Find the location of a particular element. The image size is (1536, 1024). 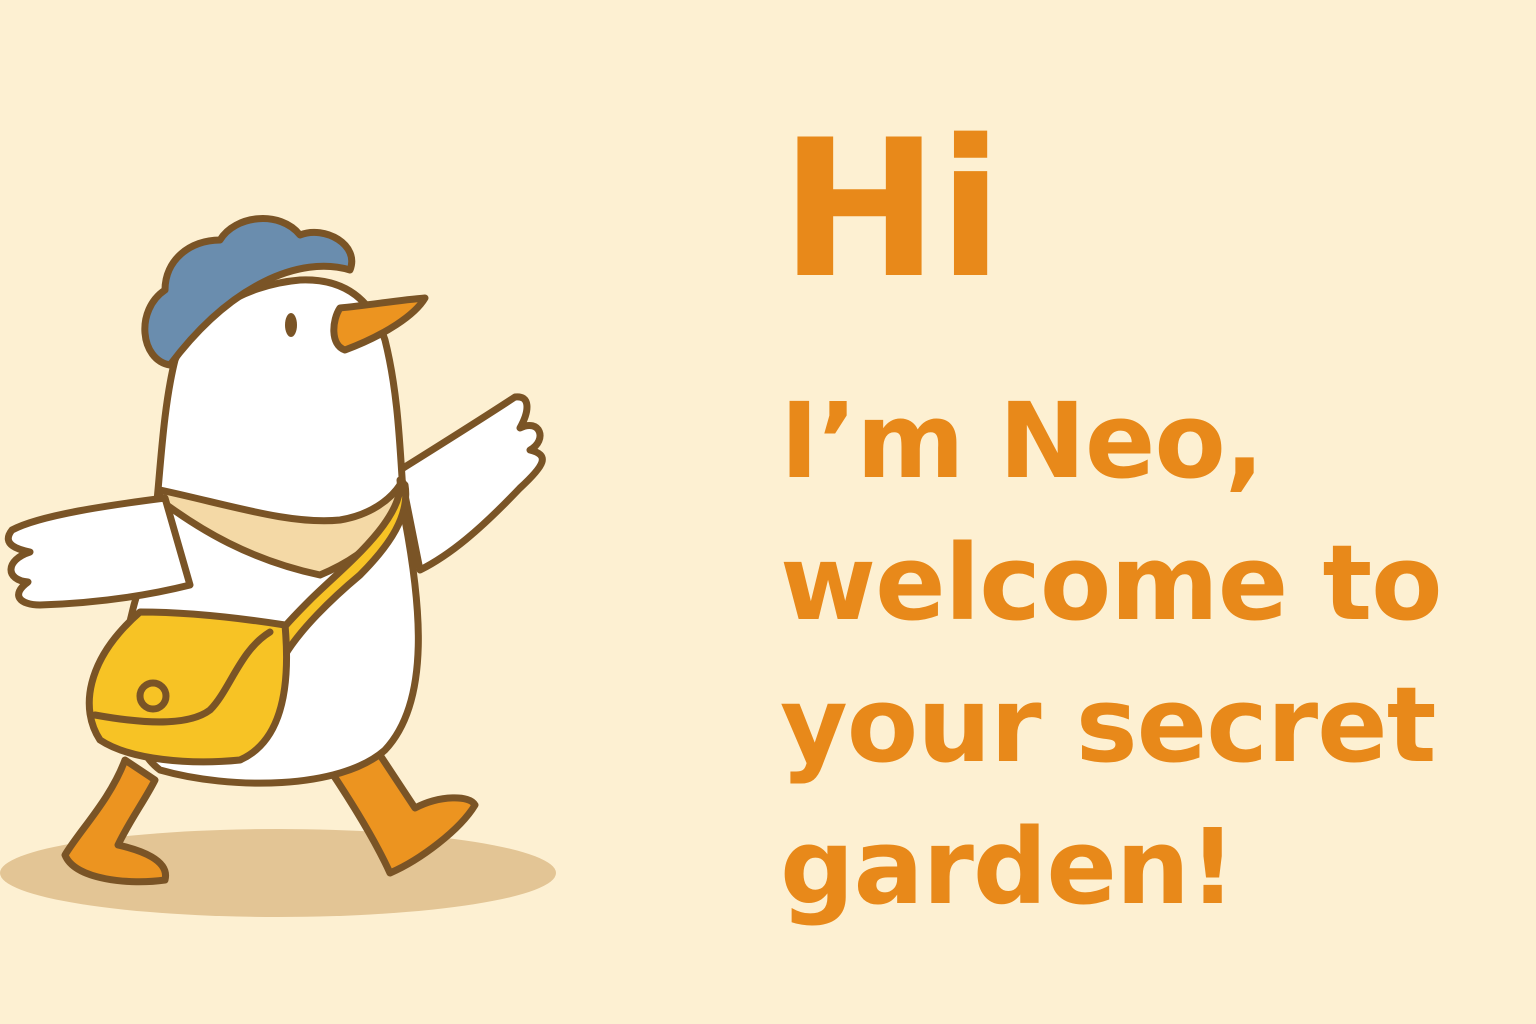

left-foot-icon is located at coordinates (115, 821).